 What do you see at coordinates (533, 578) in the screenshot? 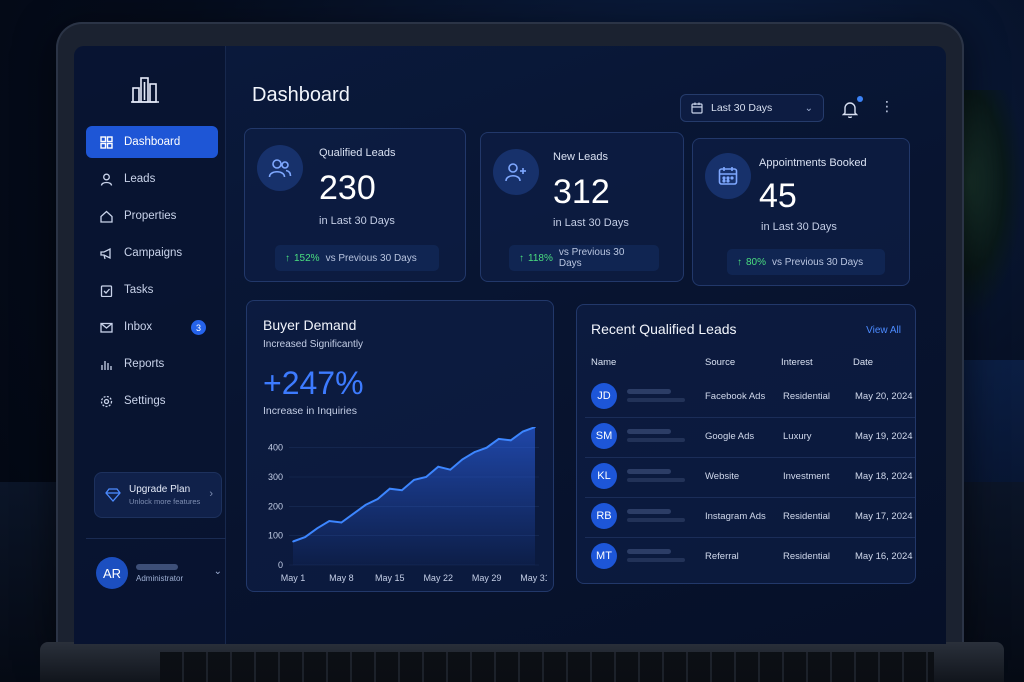
I see `x-tick-label: May 31` at bounding box center [533, 578].